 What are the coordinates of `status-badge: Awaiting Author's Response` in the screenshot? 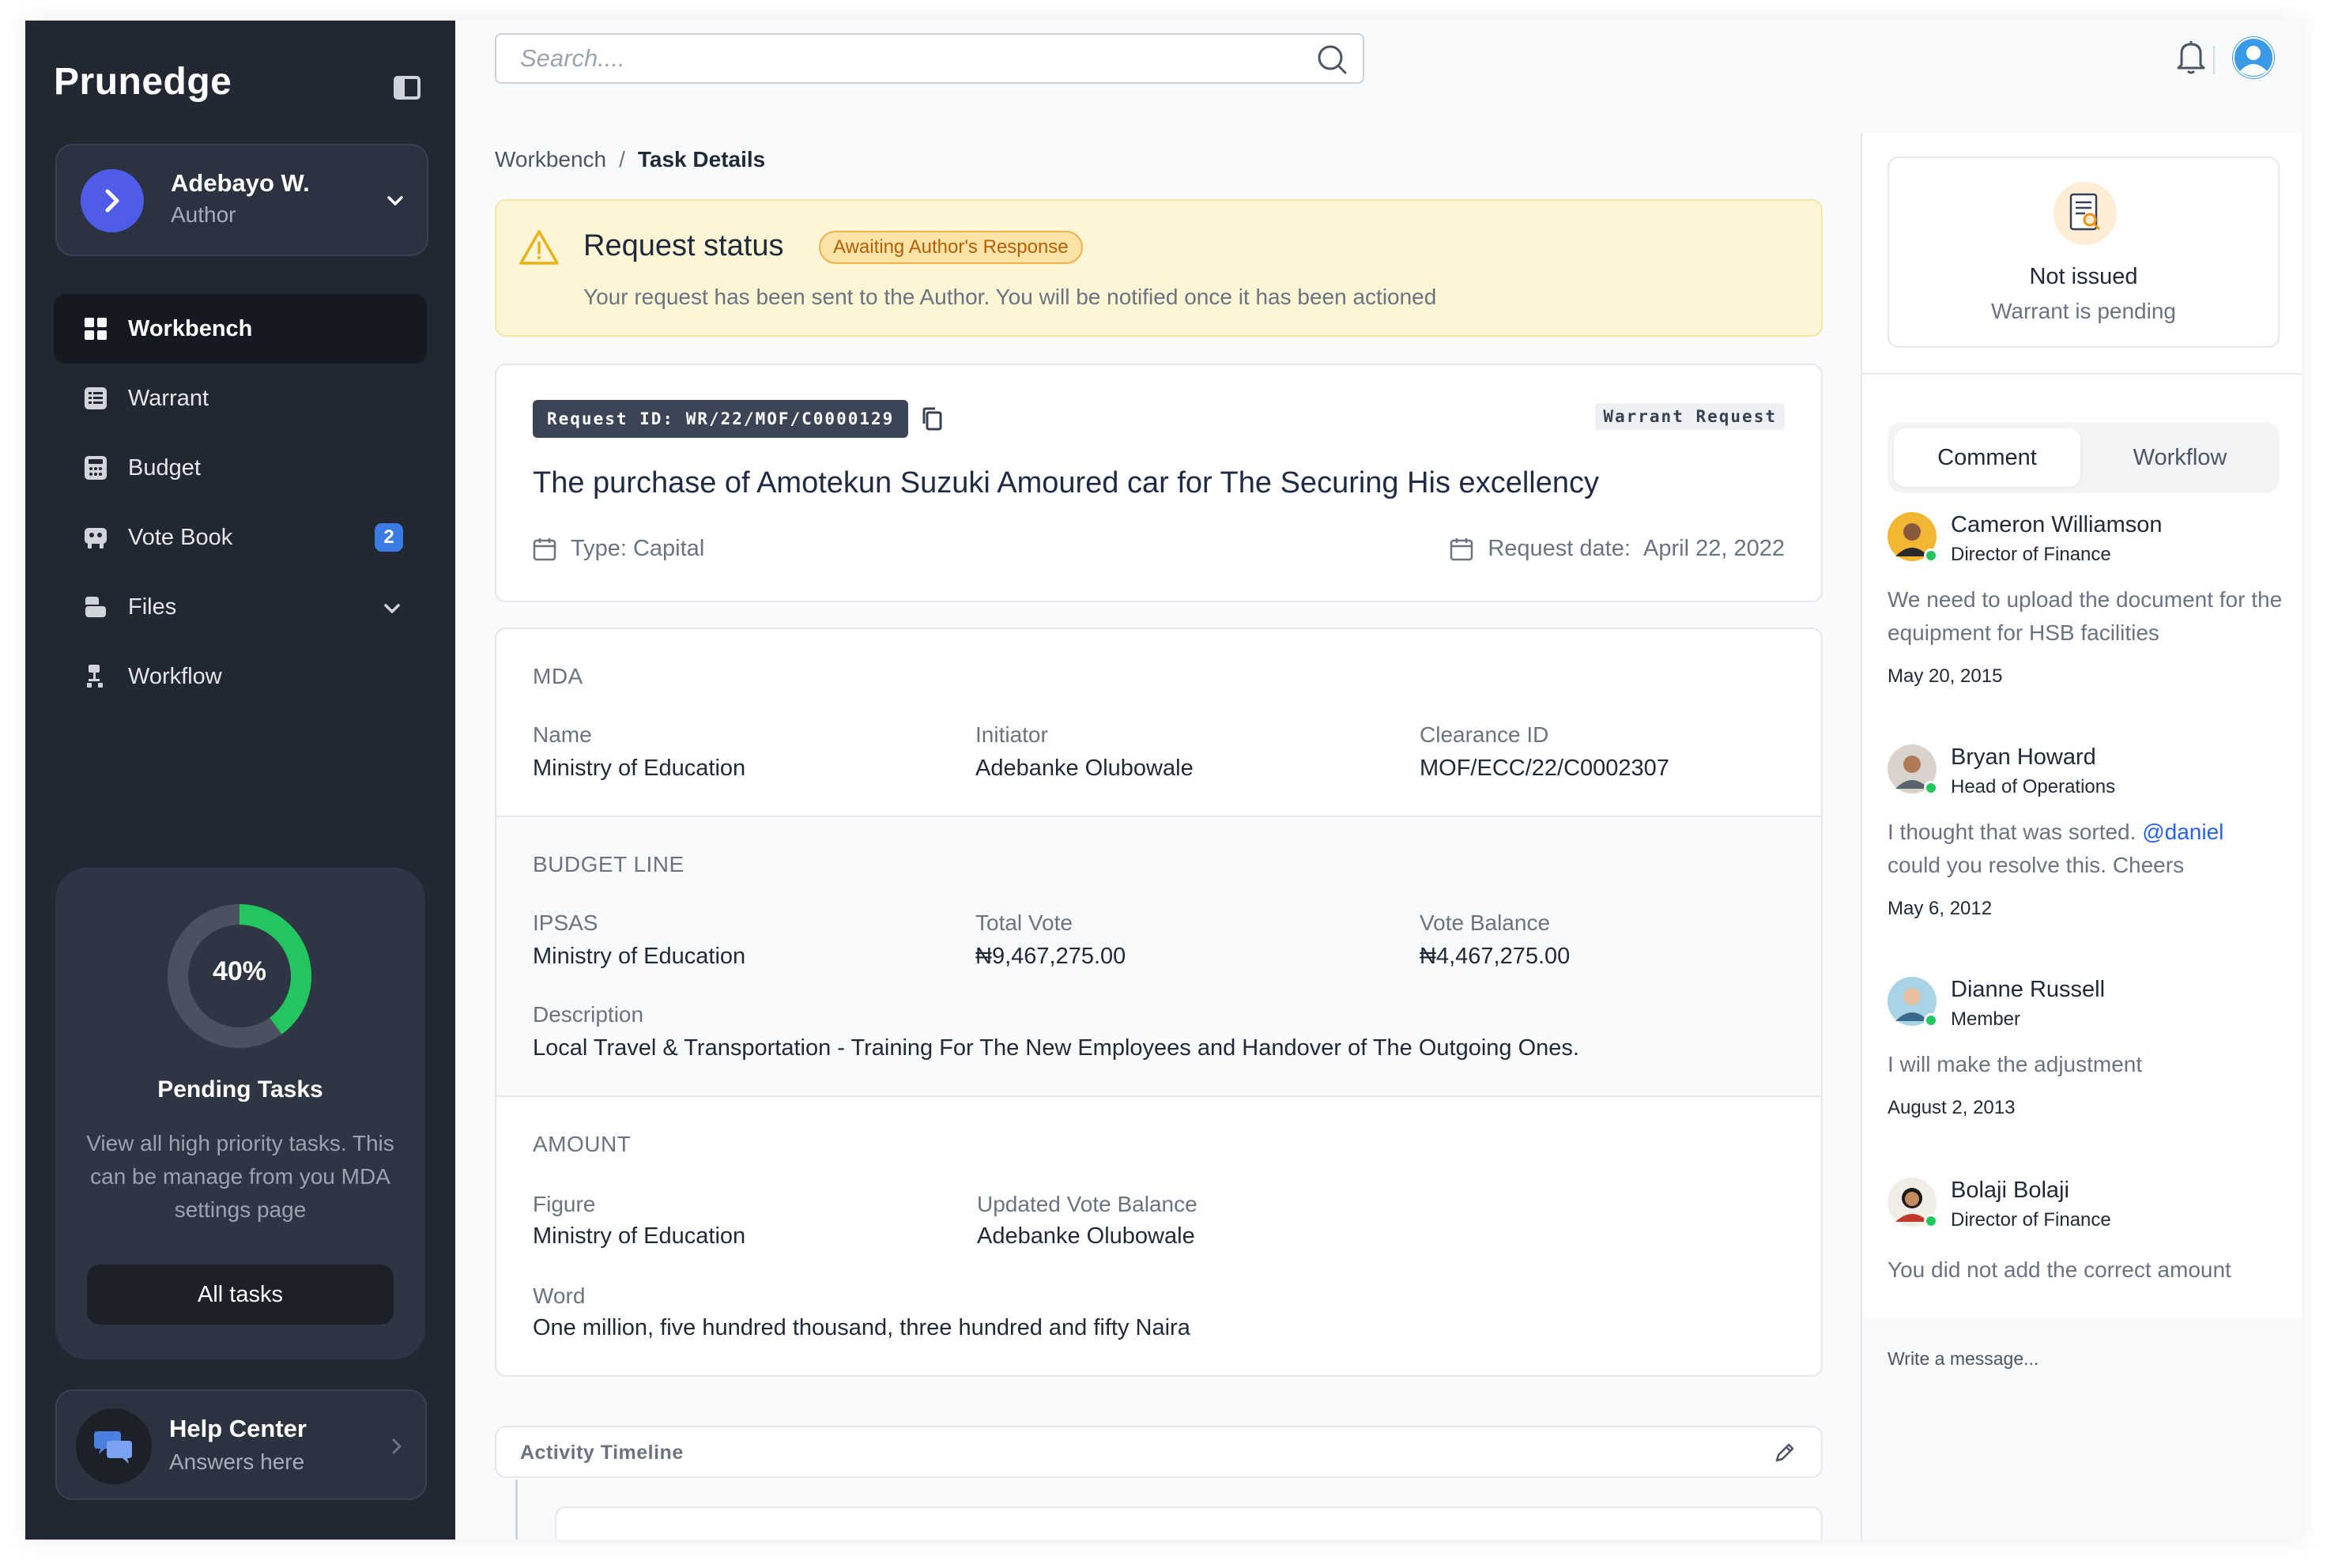 It's located at (951, 247).